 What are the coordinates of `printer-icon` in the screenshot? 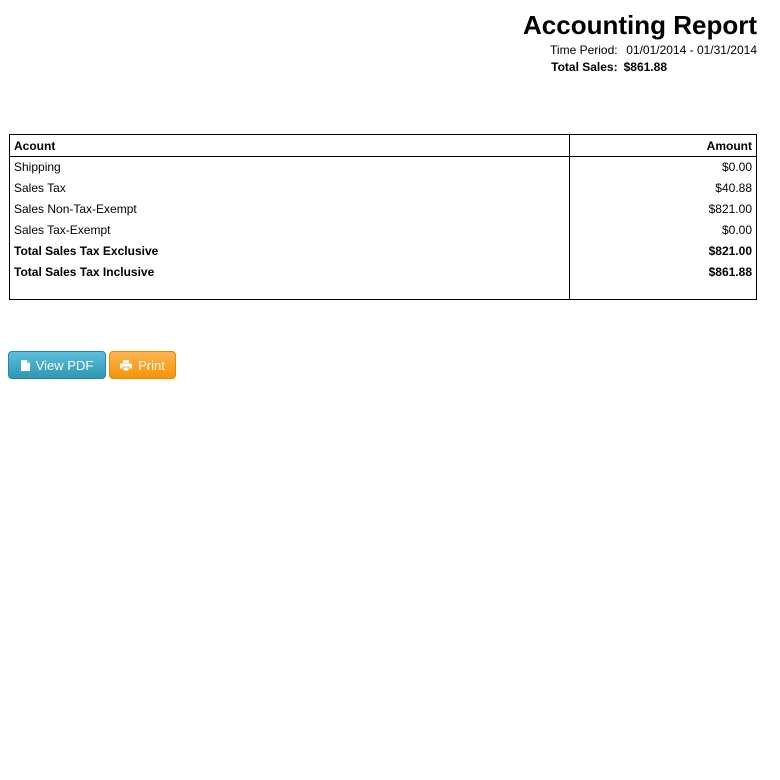 It's located at (126, 365).